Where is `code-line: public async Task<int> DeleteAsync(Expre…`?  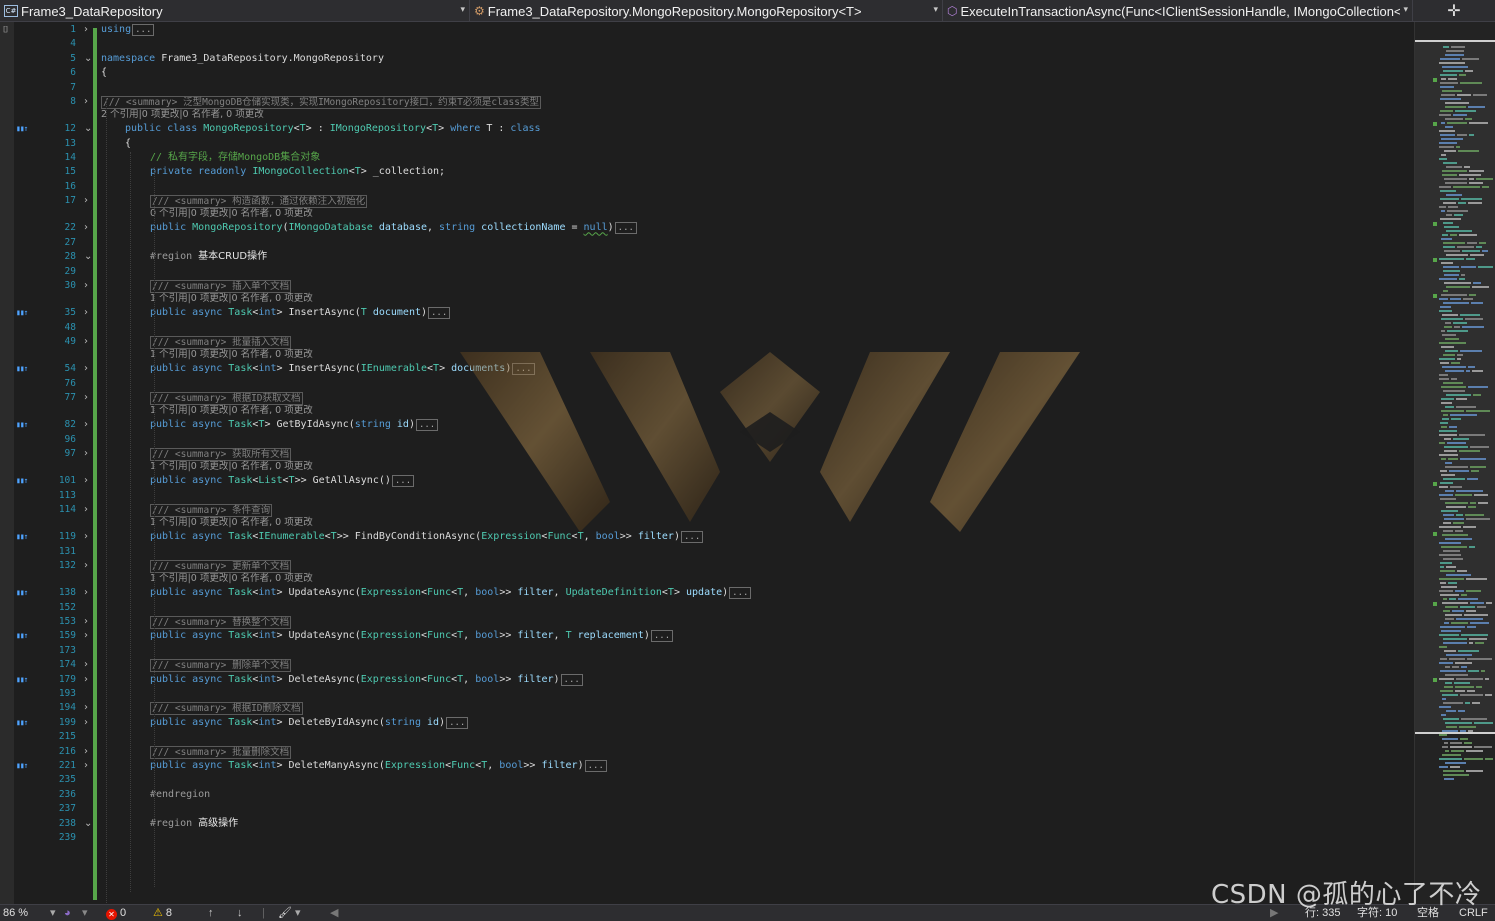
code-line: public async Task<int> DeleteAsync(Expre… is located at coordinates (366, 679).